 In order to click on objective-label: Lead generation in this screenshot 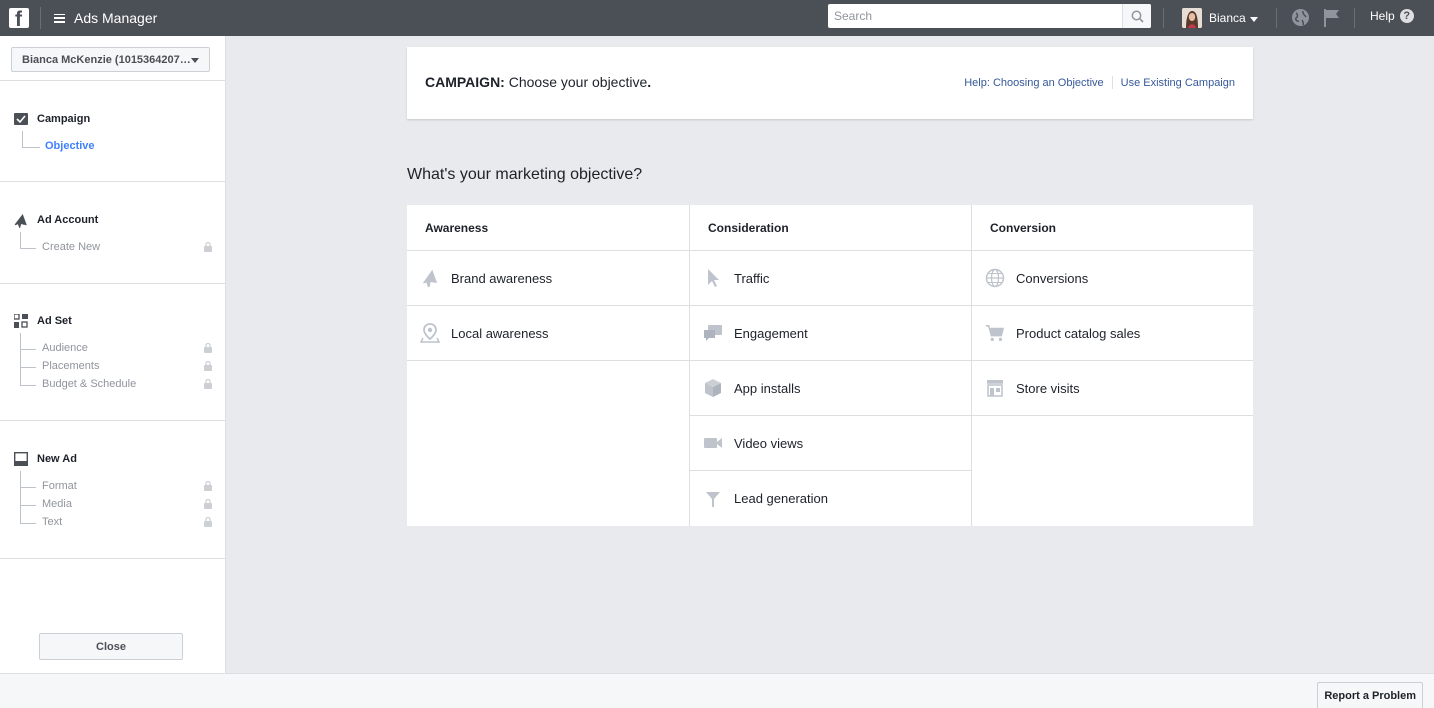, I will do `click(781, 498)`.